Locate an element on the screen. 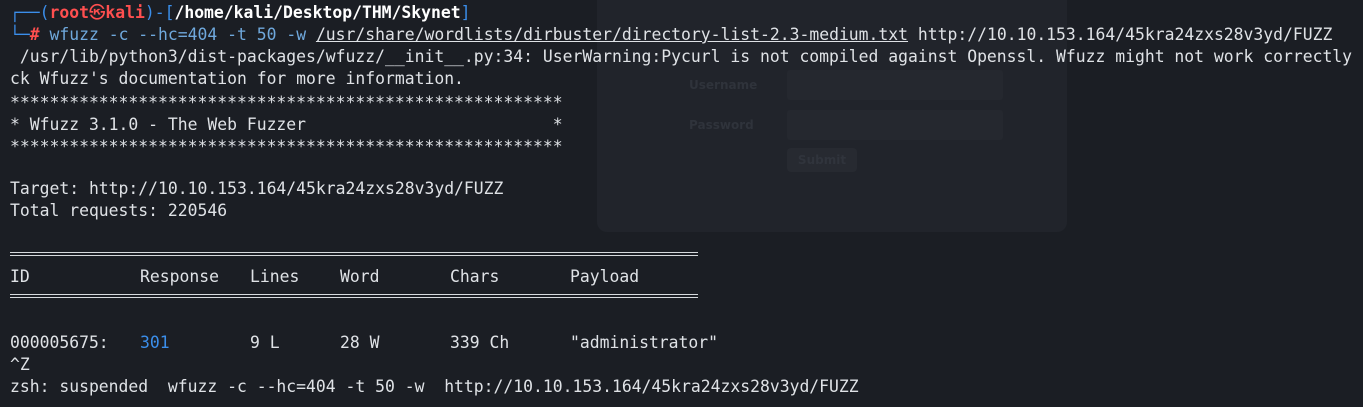  prompt-corner-top: ┌──( is located at coordinates (30, 12).